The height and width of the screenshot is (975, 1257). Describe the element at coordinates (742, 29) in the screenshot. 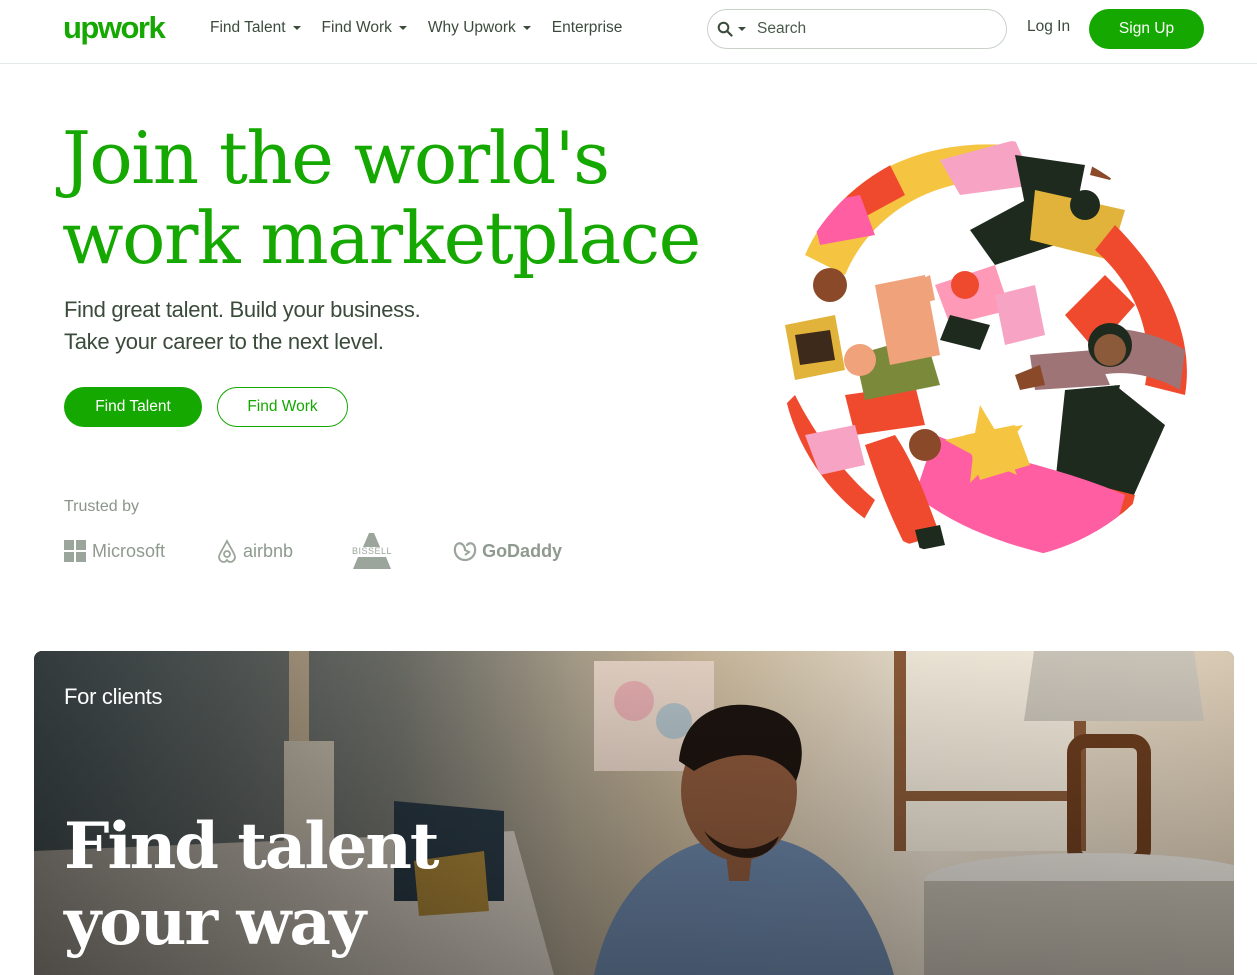

I see `search-type-dropdown-icon` at that location.